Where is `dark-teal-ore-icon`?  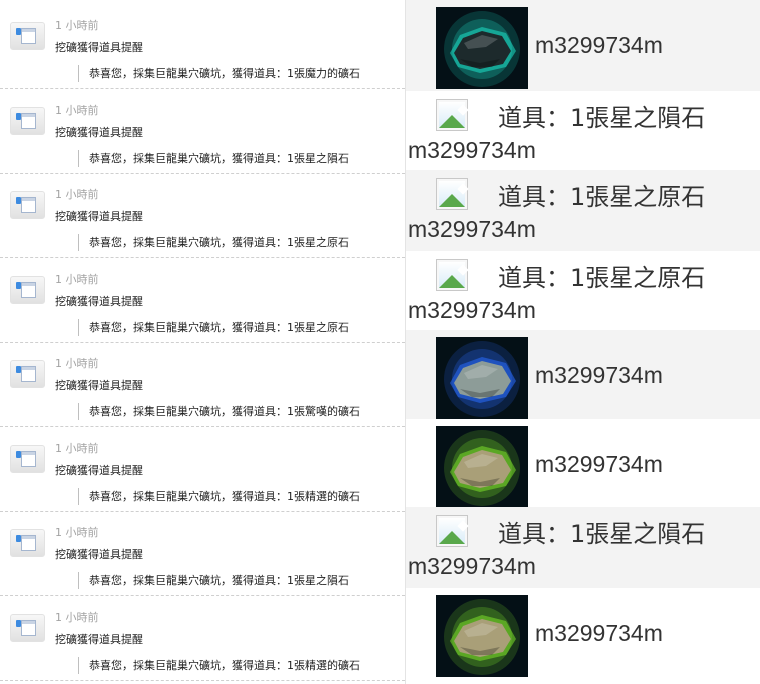 dark-teal-ore-icon is located at coordinates (482, 48).